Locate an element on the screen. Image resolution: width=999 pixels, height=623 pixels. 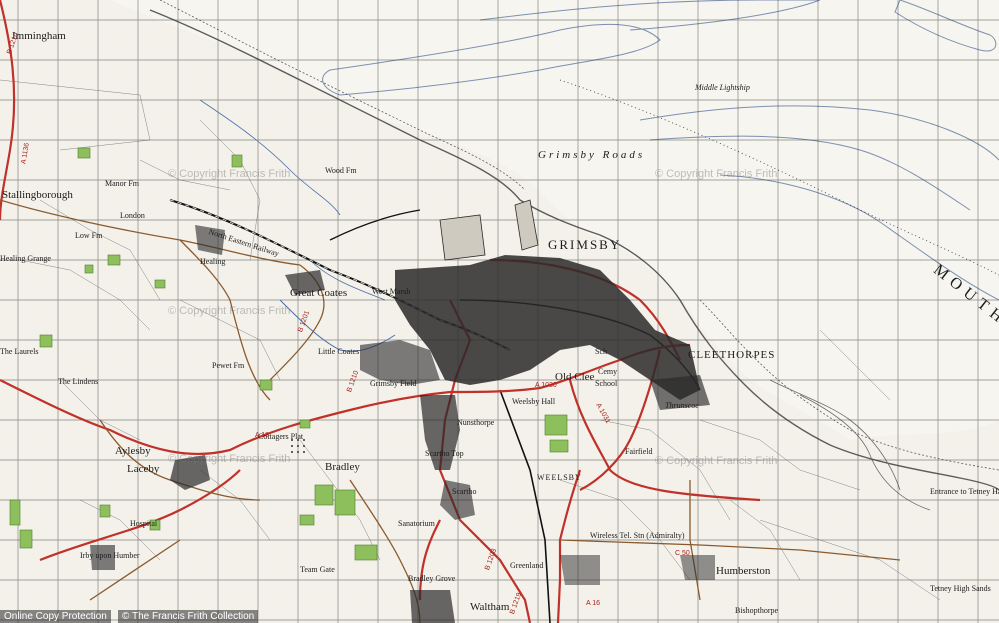
place-label-scartho-top: Scartho Top is located at coordinates (444, 453).